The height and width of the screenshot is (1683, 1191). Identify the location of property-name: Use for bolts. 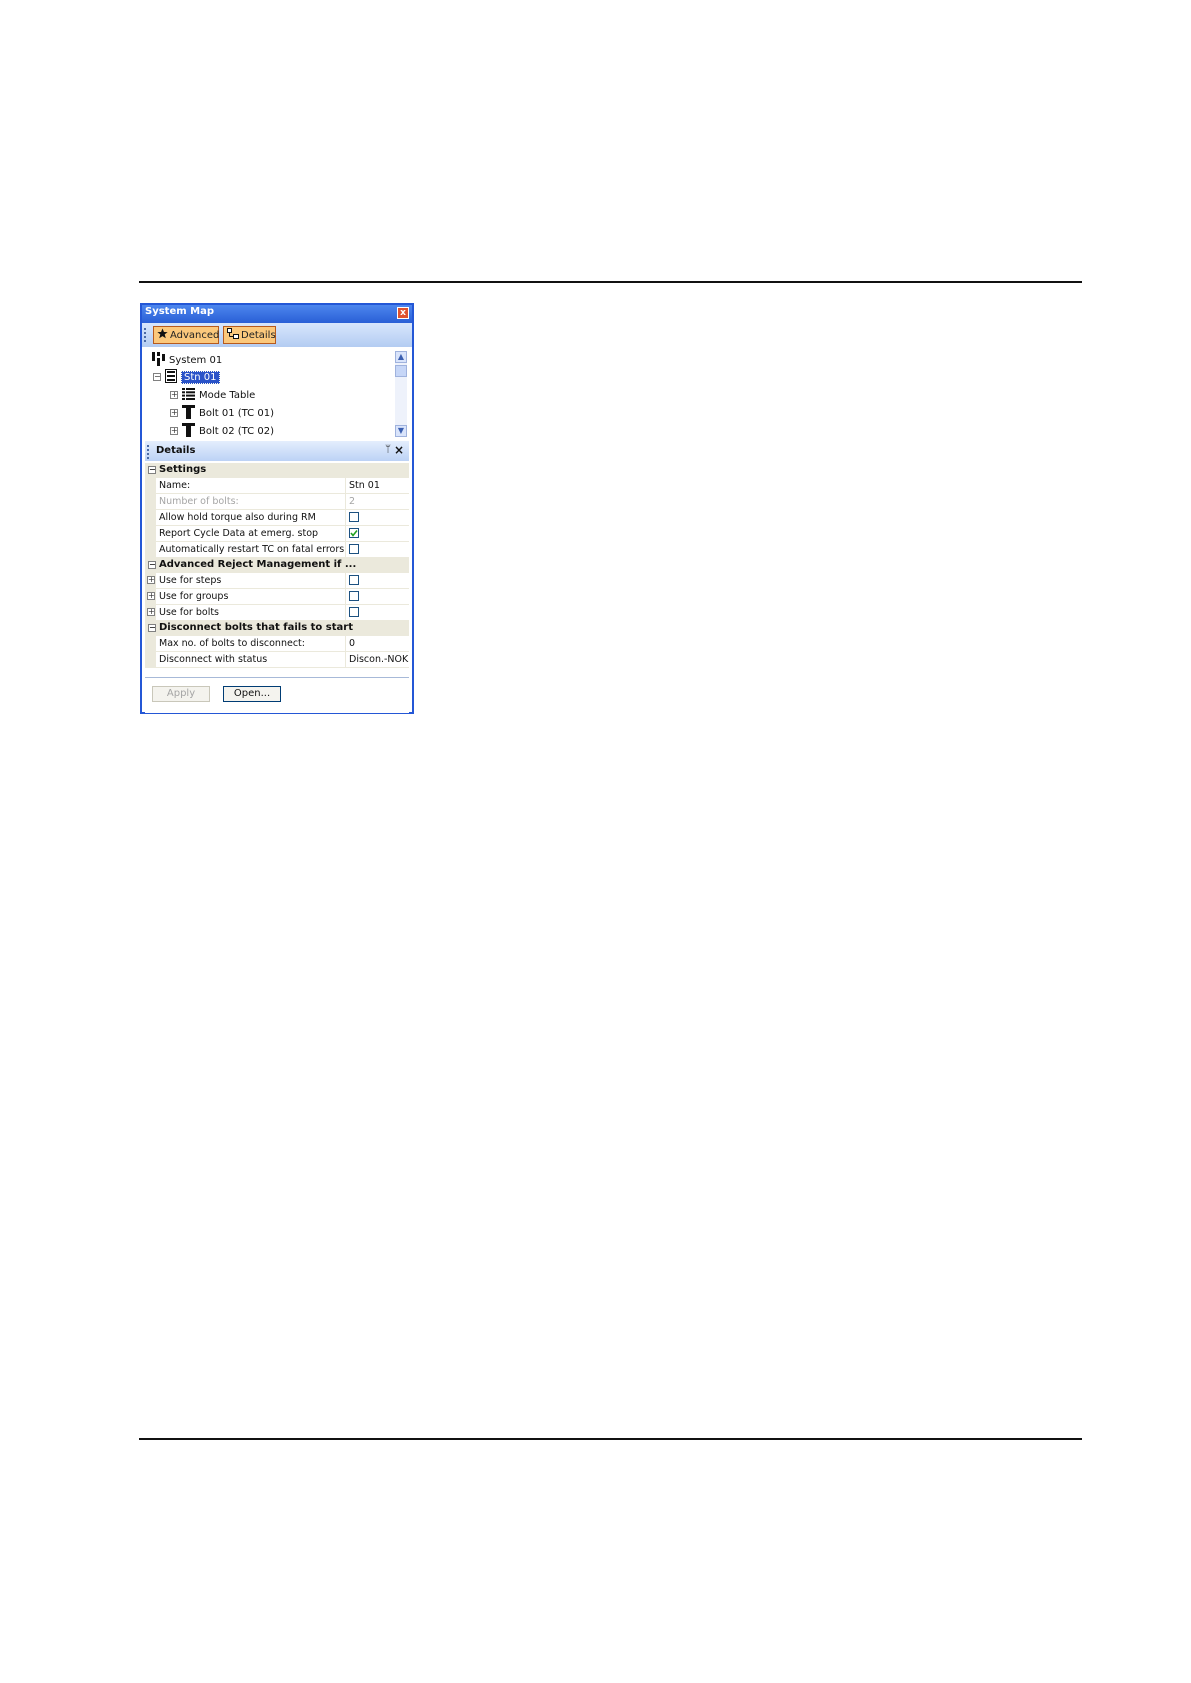
(189, 612).